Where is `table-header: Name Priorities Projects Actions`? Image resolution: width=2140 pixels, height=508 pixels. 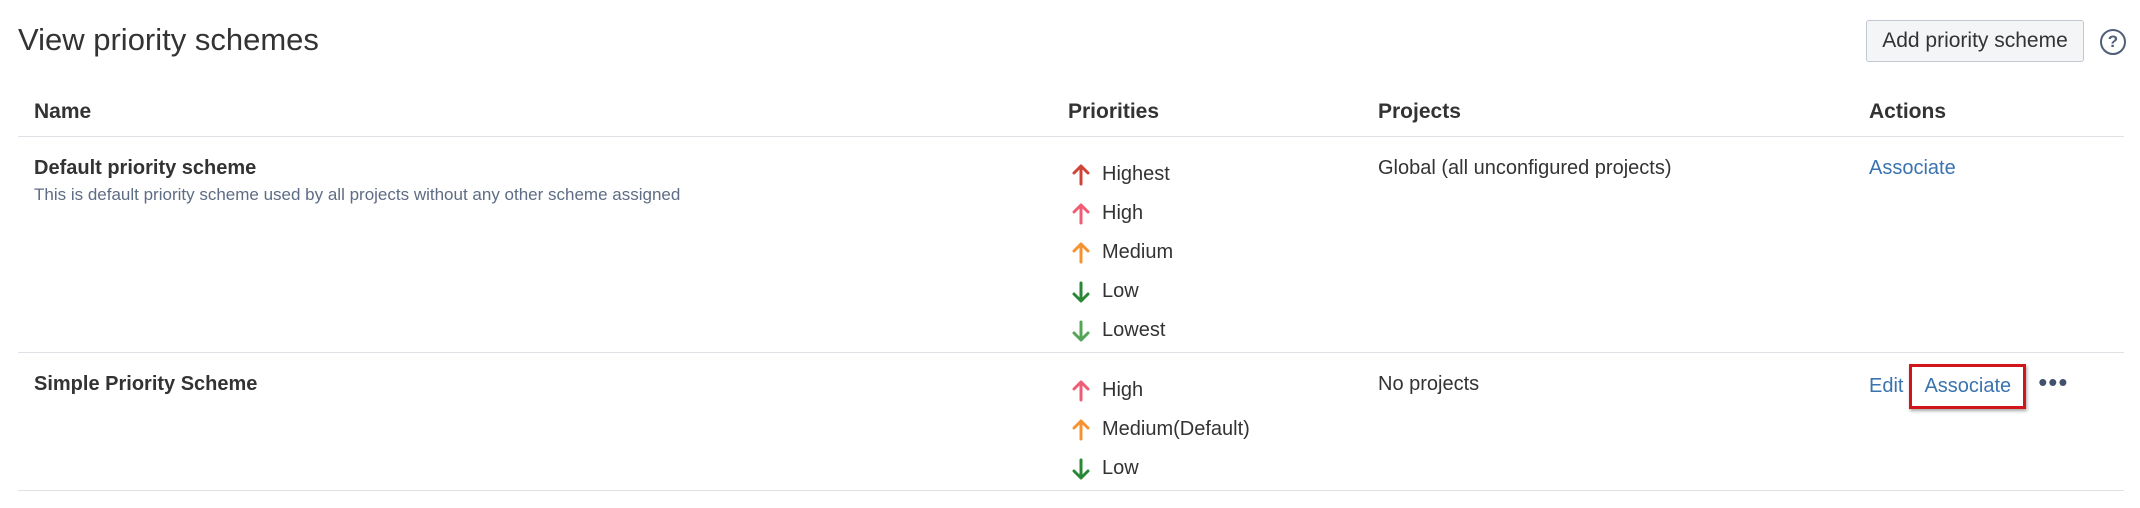 table-header: Name Priorities Projects Actions is located at coordinates (1071, 113).